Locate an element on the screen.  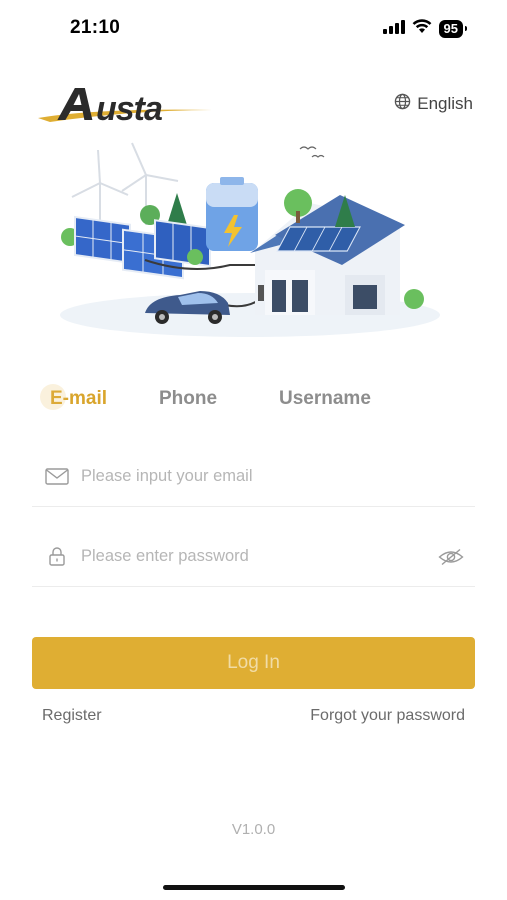
home-indicator is located at coordinates (254, 887).